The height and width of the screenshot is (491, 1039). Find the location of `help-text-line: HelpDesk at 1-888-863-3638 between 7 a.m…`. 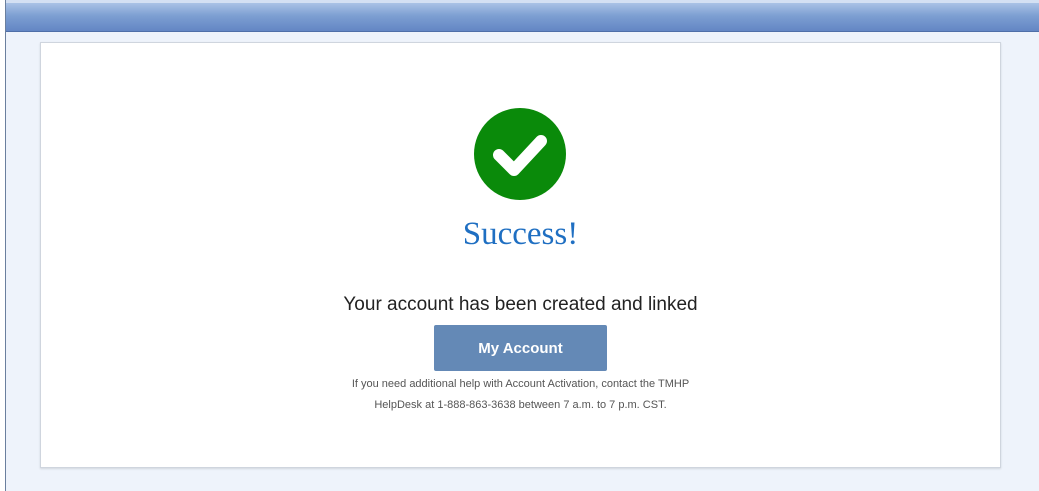

help-text-line: HelpDesk at 1-888-863-3638 between 7 a.m… is located at coordinates (520, 405).